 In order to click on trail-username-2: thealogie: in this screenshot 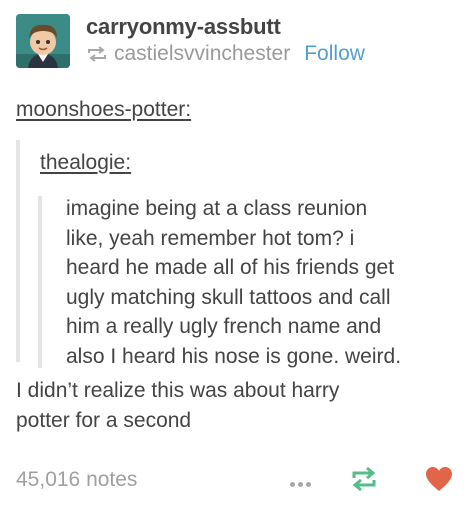, I will do `click(85, 163)`.